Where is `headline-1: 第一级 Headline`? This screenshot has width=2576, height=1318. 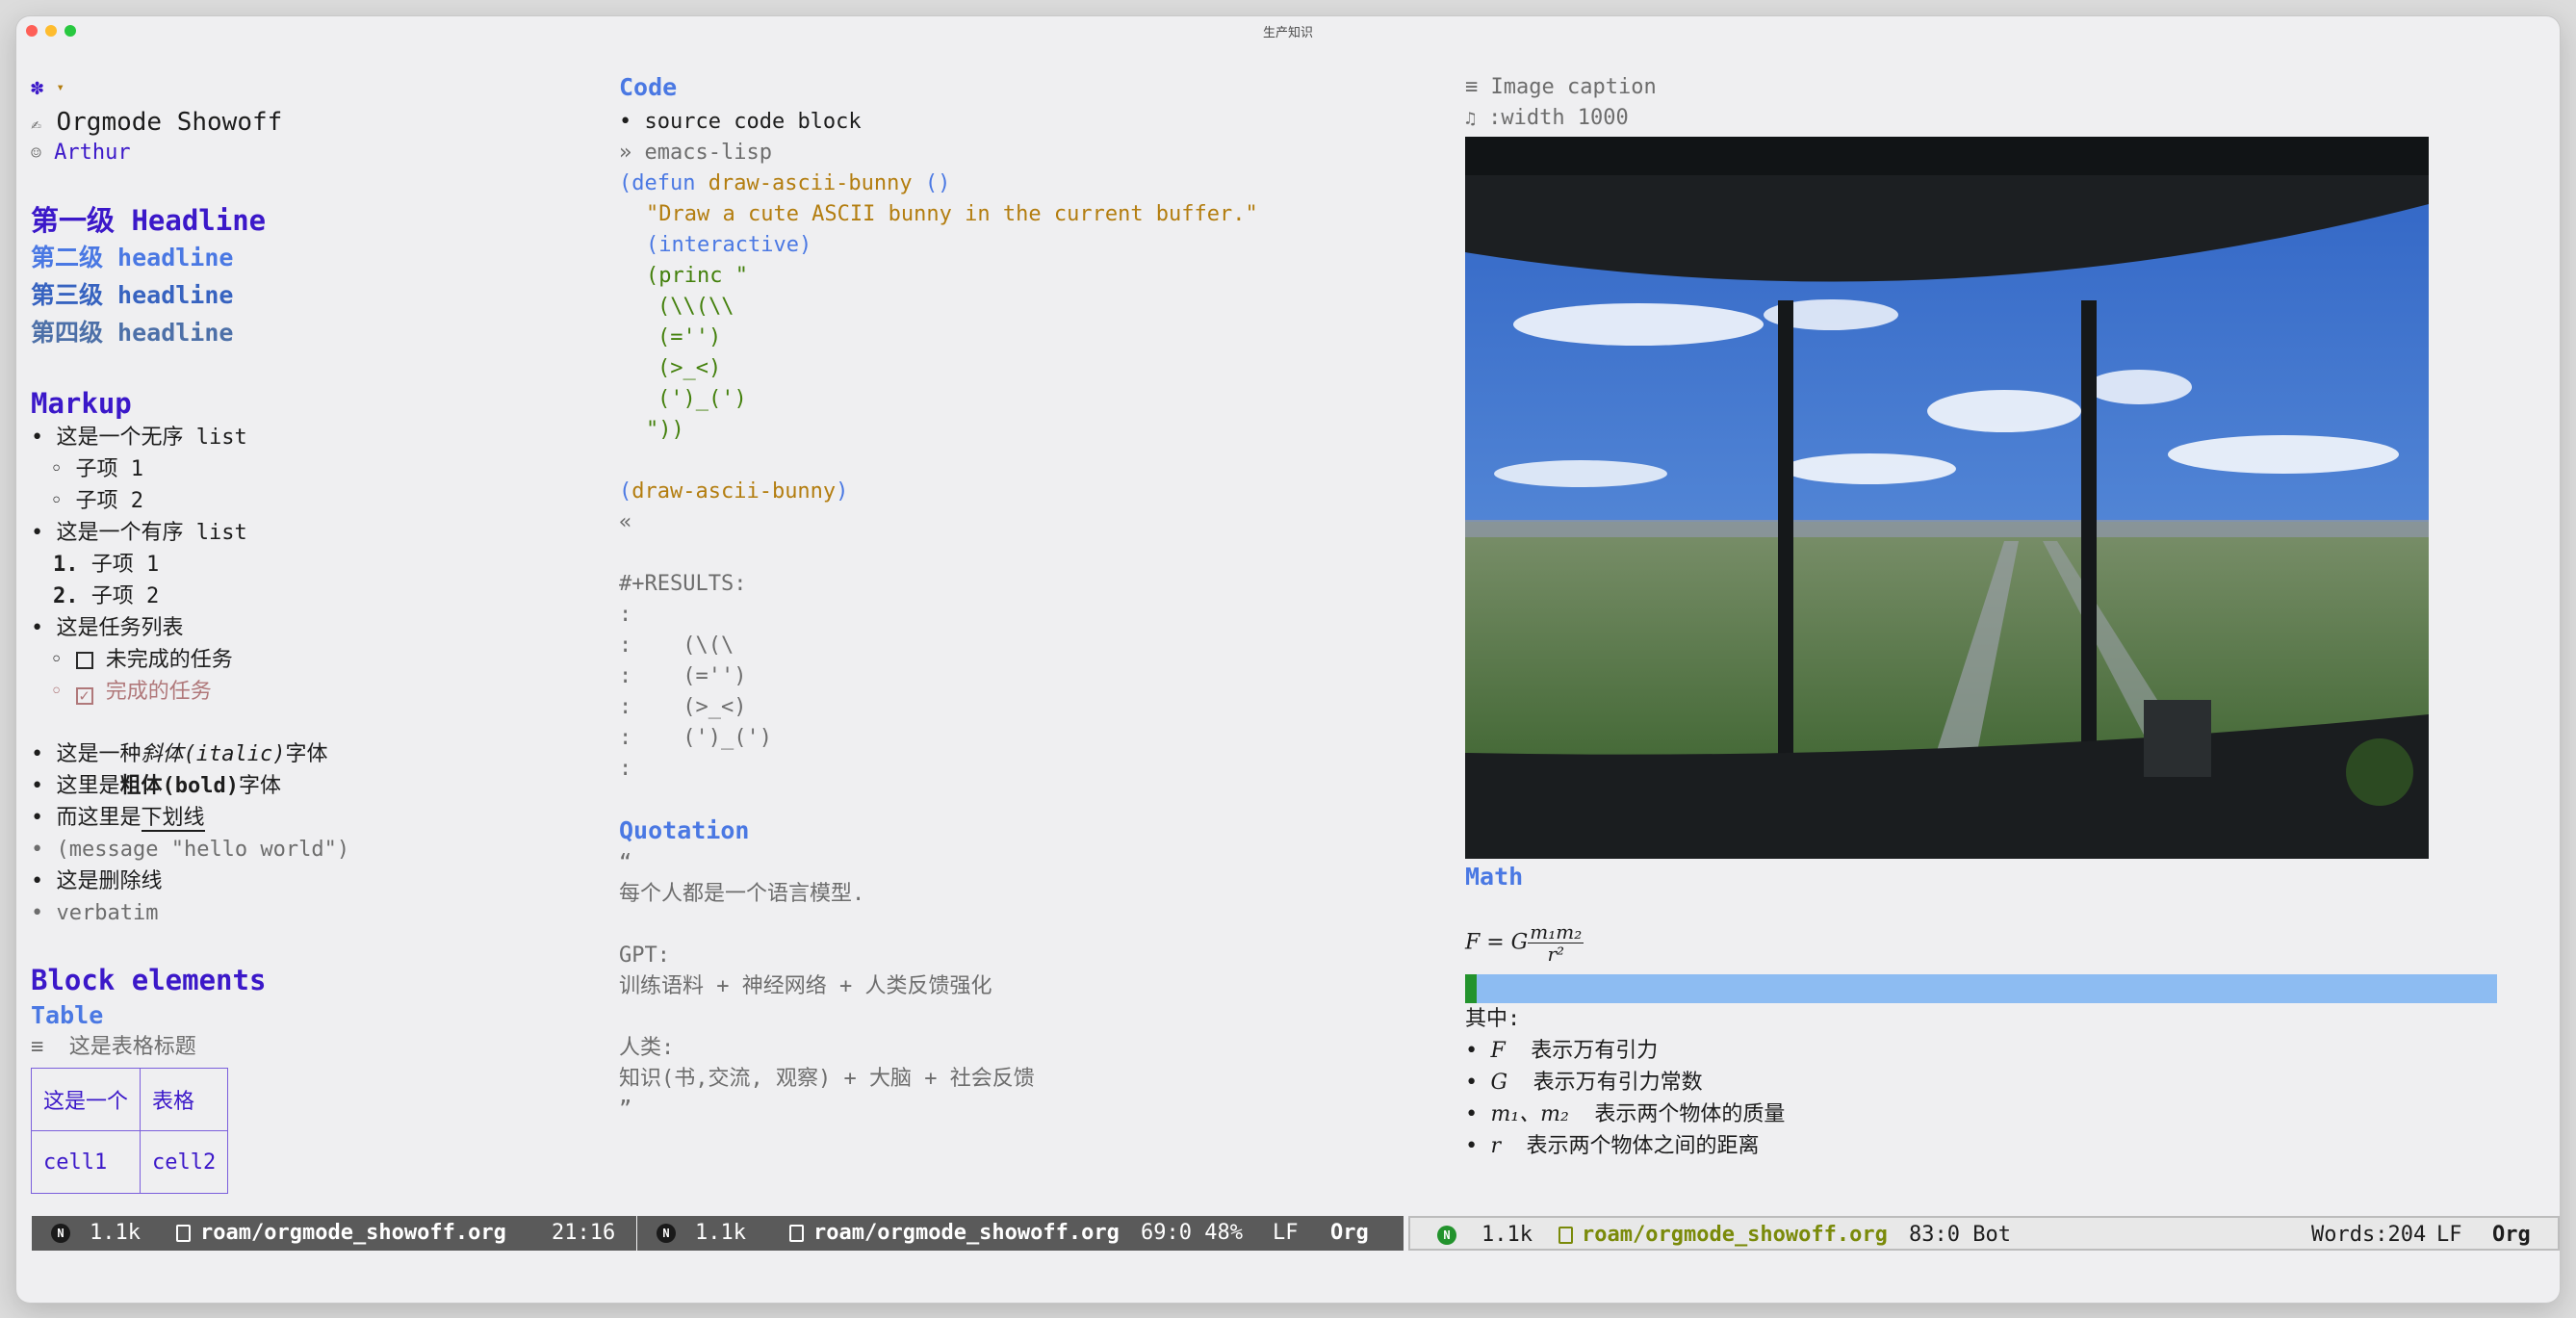
headline-1: 第一级 Headline is located at coordinates (149, 220).